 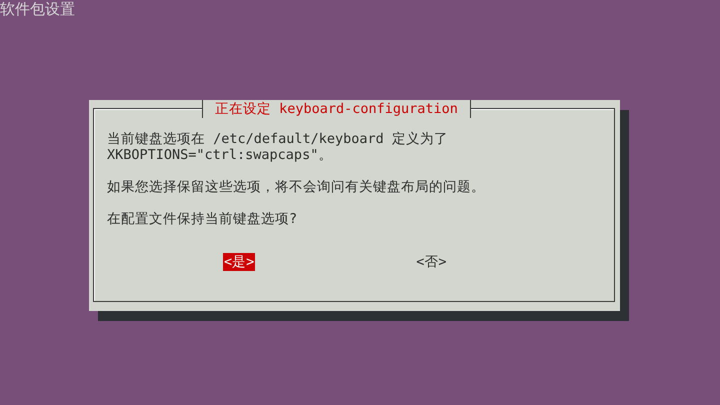 I want to click on dialog-message: 在配置文件保持当前键盘选项?, so click(x=202, y=219).